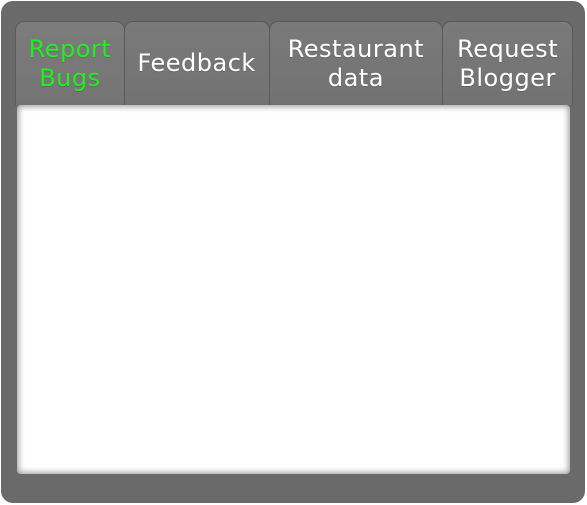  I want to click on tab-restaurant-data-label: Restaurant data, so click(356, 63).